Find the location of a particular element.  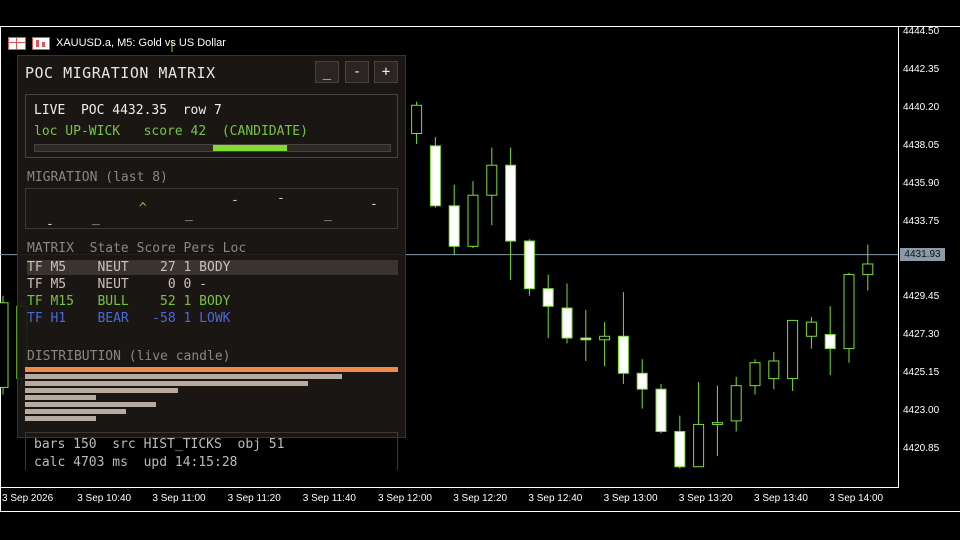

y-tick-label: 4425.15 is located at coordinates (921, 373).